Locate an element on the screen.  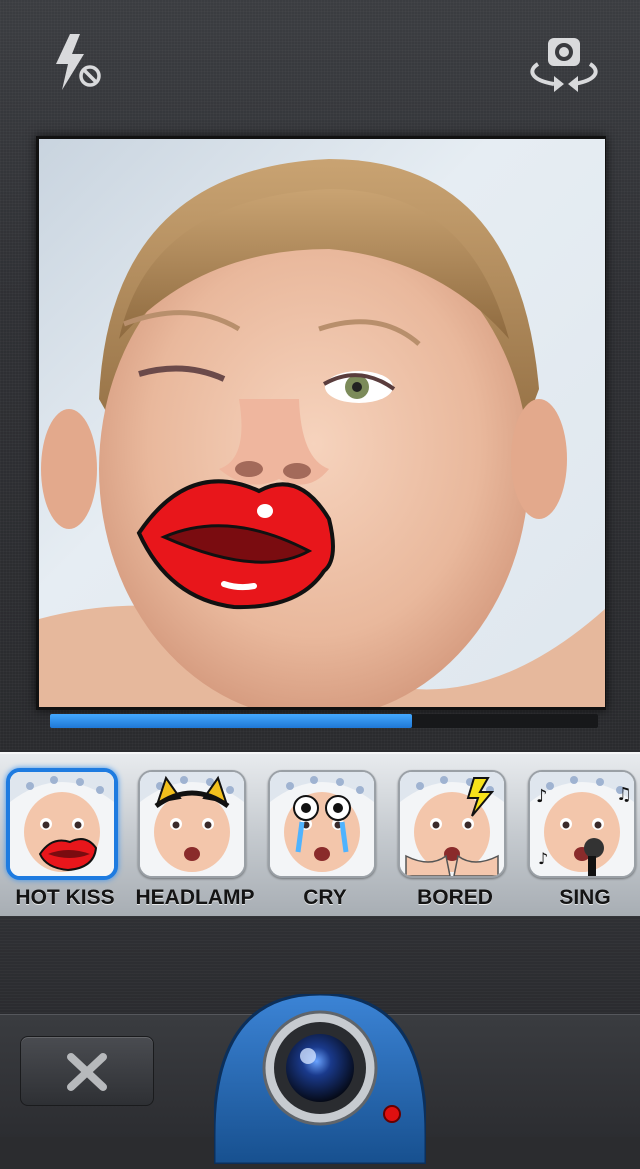
progress-fill is located at coordinates (231, 721).